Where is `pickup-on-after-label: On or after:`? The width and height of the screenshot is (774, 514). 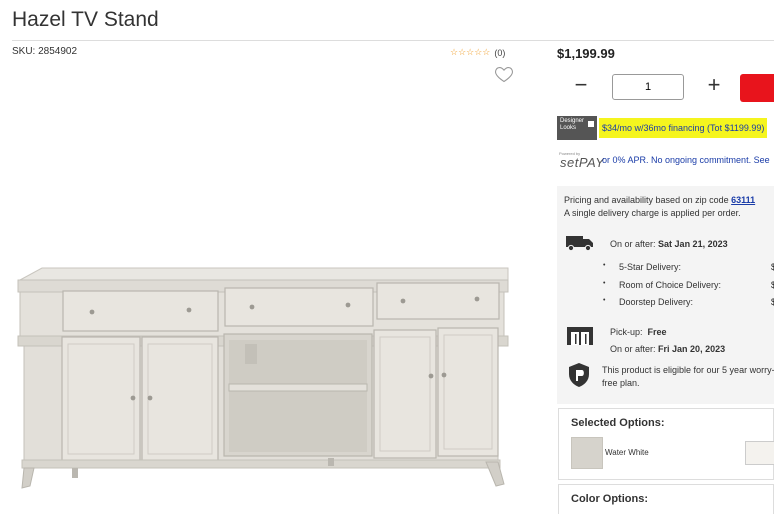
pickup-on-after-label: On or after: is located at coordinates (633, 349).